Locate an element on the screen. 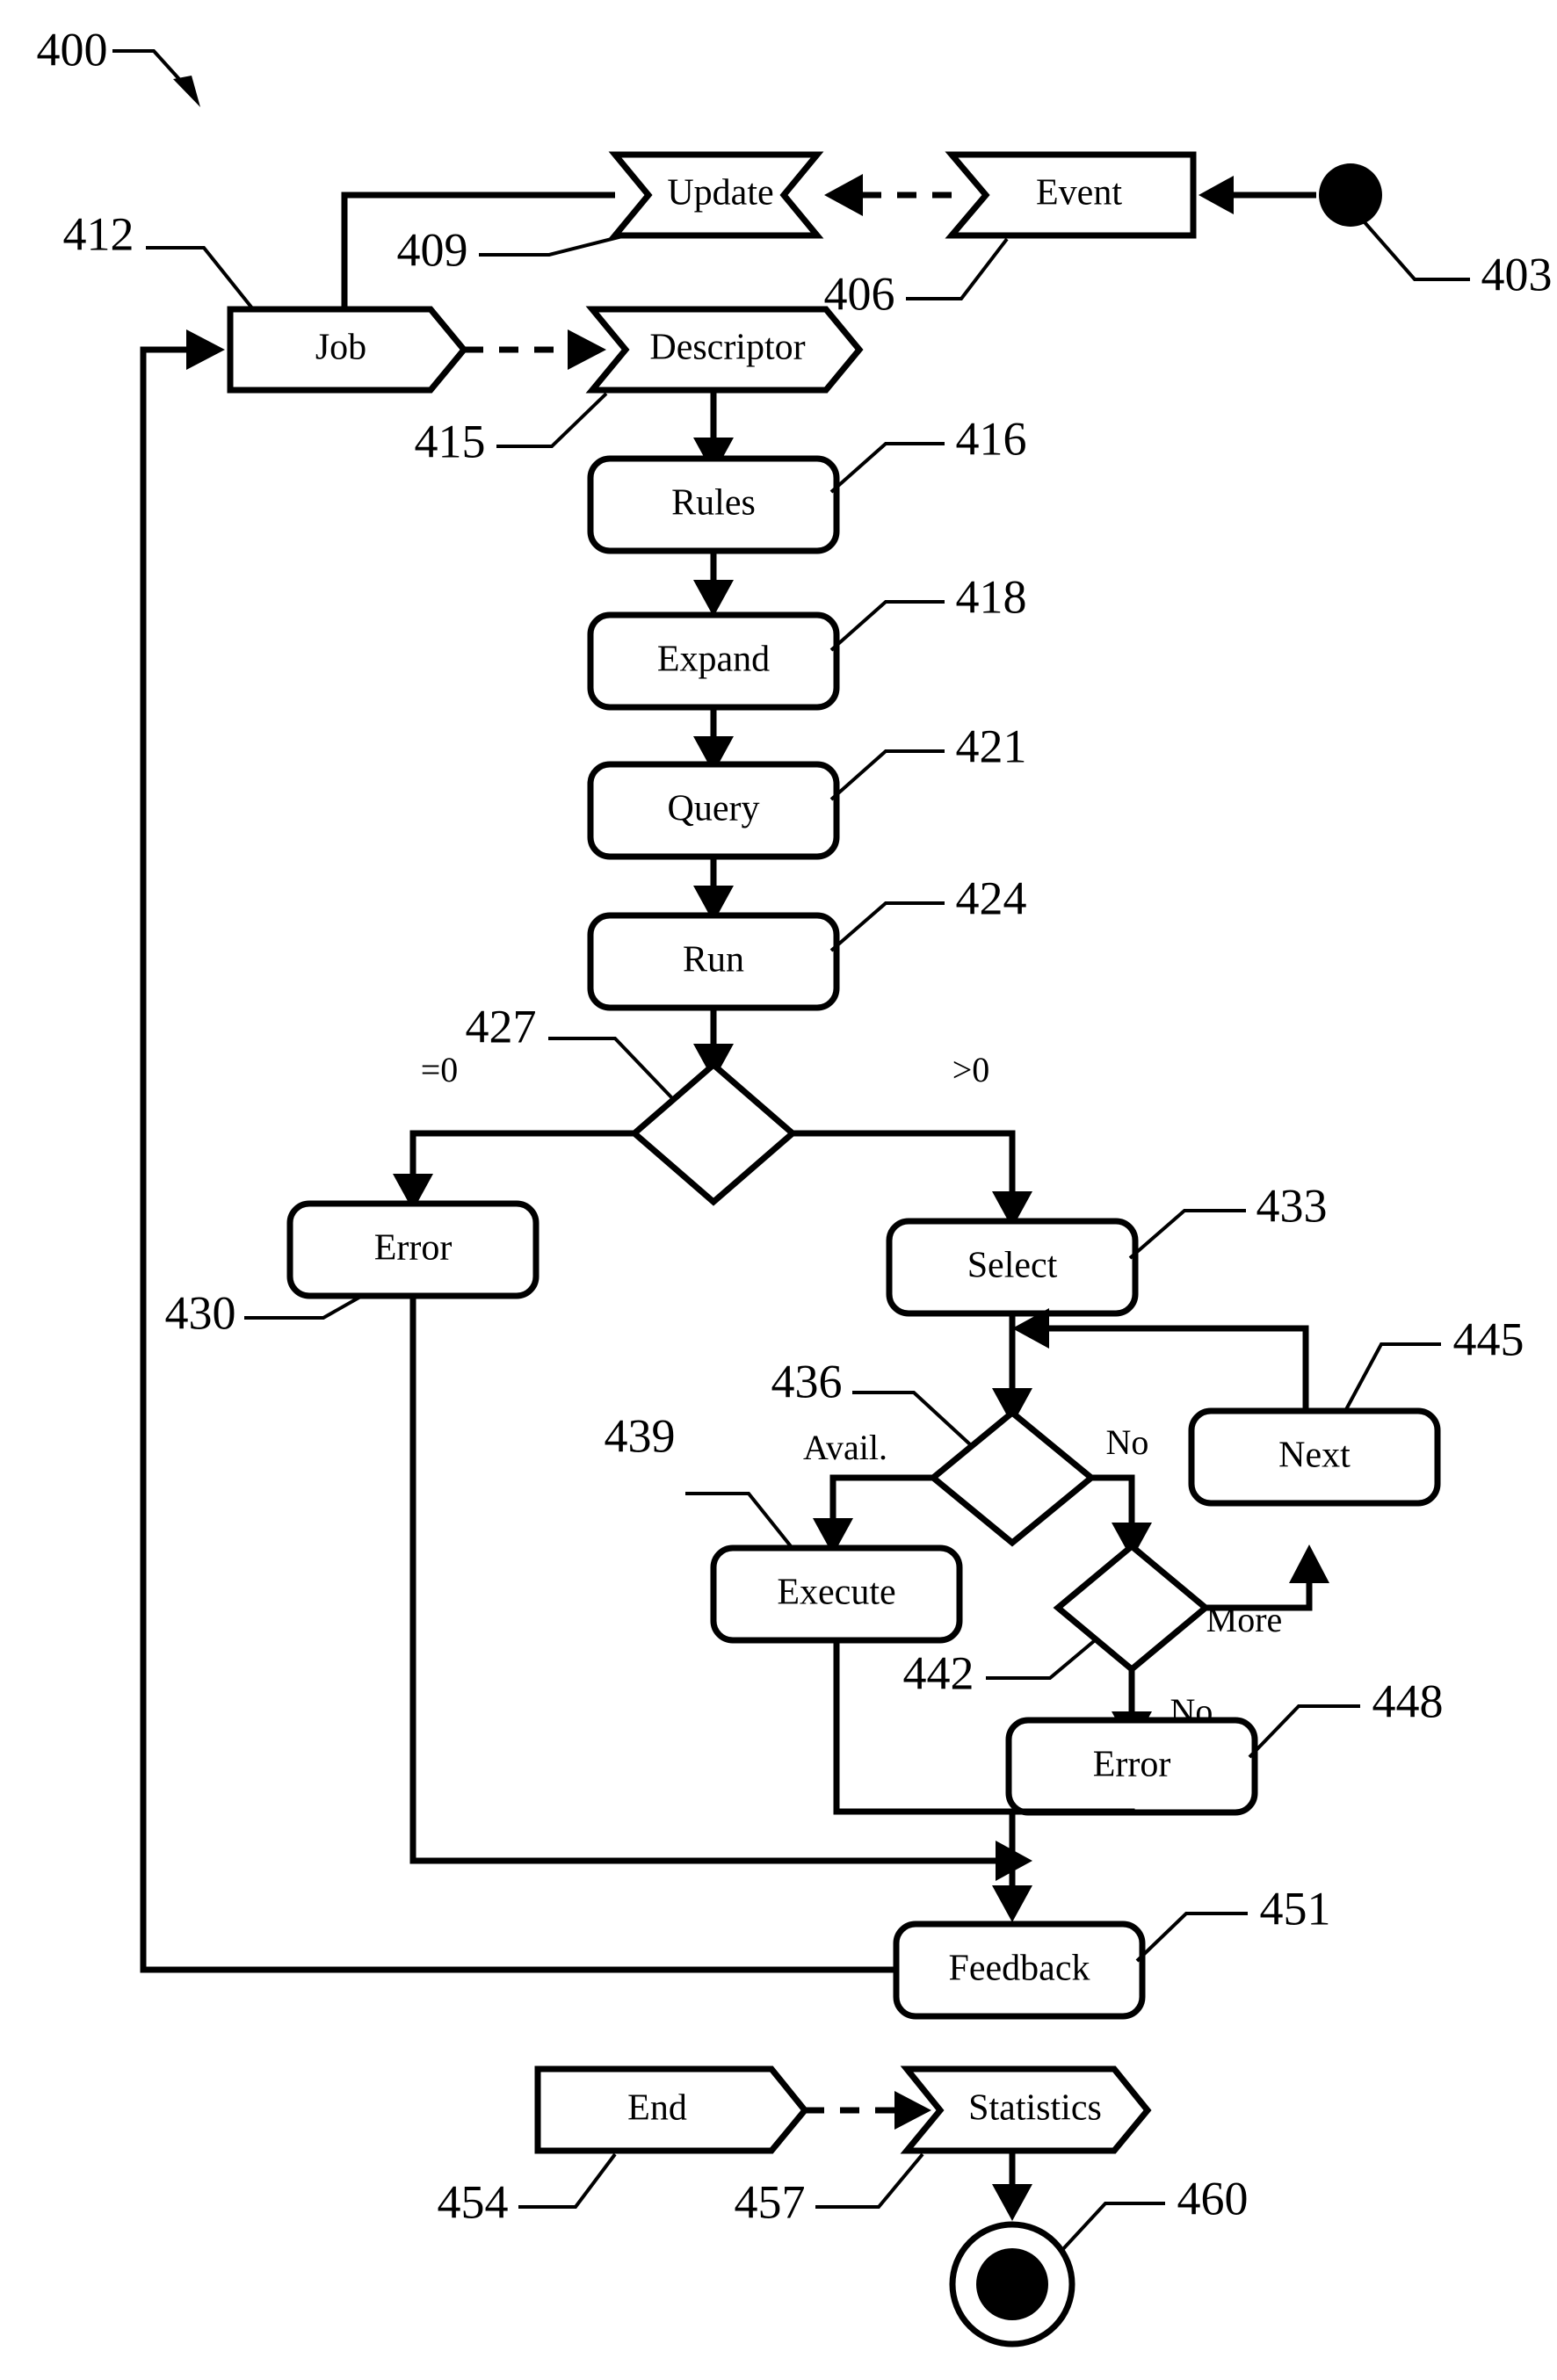 The height and width of the screenshot is (2380, 1557). edge-label-not-available: No is located at coordinates (1127, 1442).